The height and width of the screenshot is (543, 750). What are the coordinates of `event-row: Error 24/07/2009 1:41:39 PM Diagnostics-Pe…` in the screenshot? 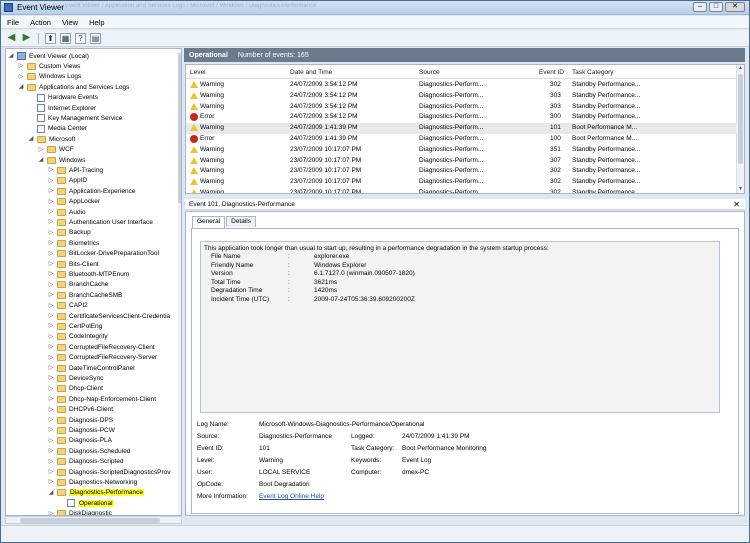 It's located at (461, 139).